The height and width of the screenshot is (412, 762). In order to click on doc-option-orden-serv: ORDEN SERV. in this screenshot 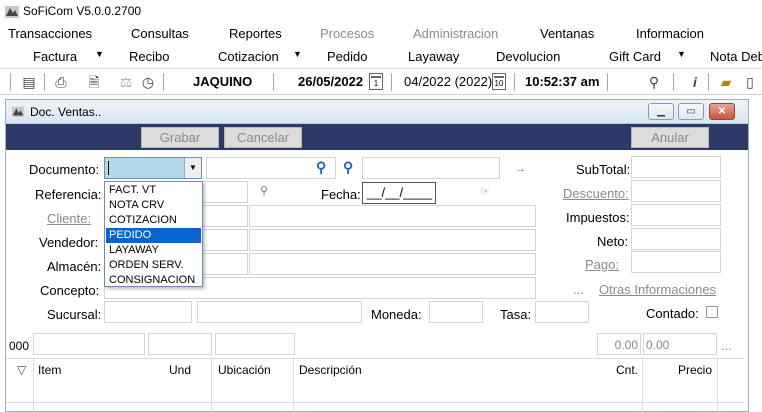, I will do `click(153, 265)`.